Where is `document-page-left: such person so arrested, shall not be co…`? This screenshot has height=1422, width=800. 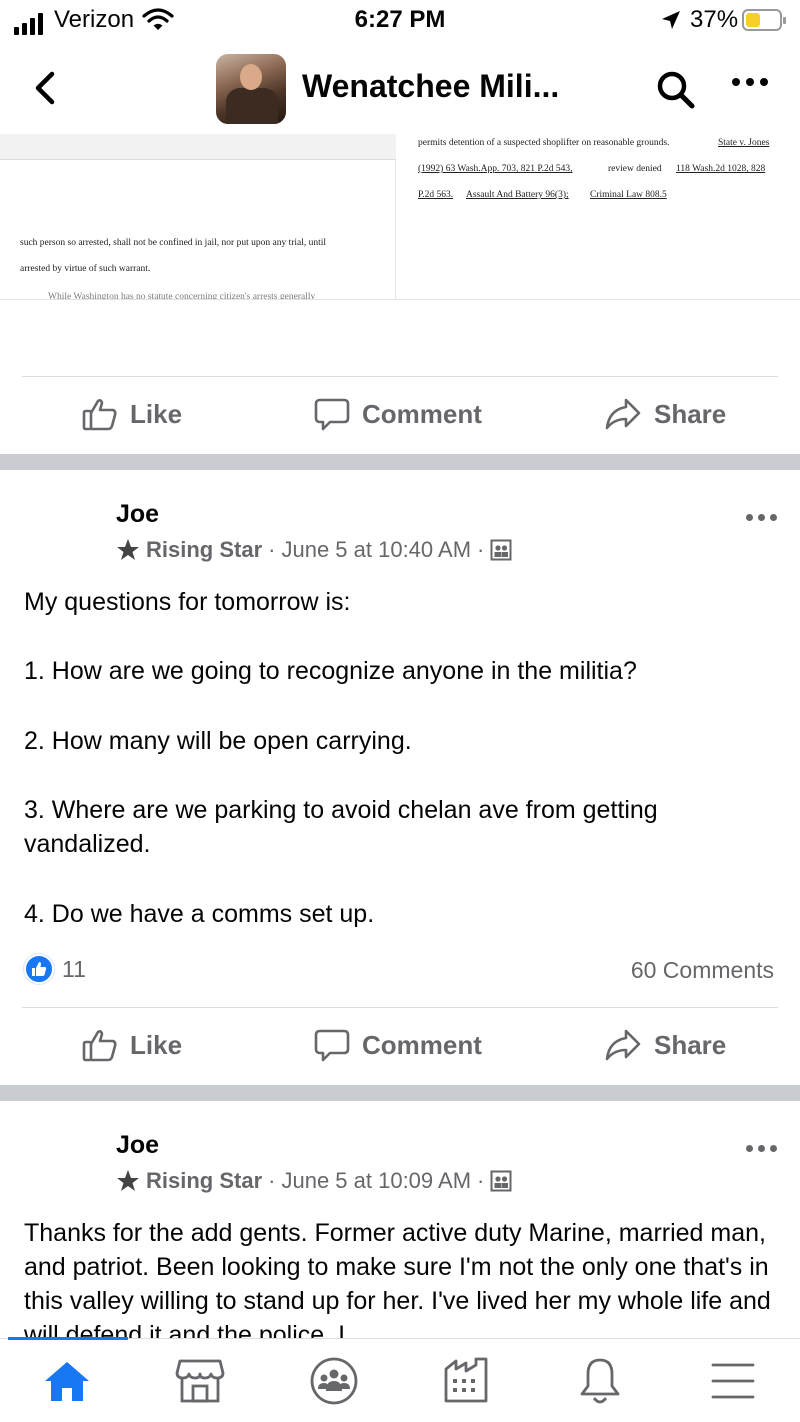
document-page-left: such person so arrested, shall not be co… is located at coordinates (198, 217).